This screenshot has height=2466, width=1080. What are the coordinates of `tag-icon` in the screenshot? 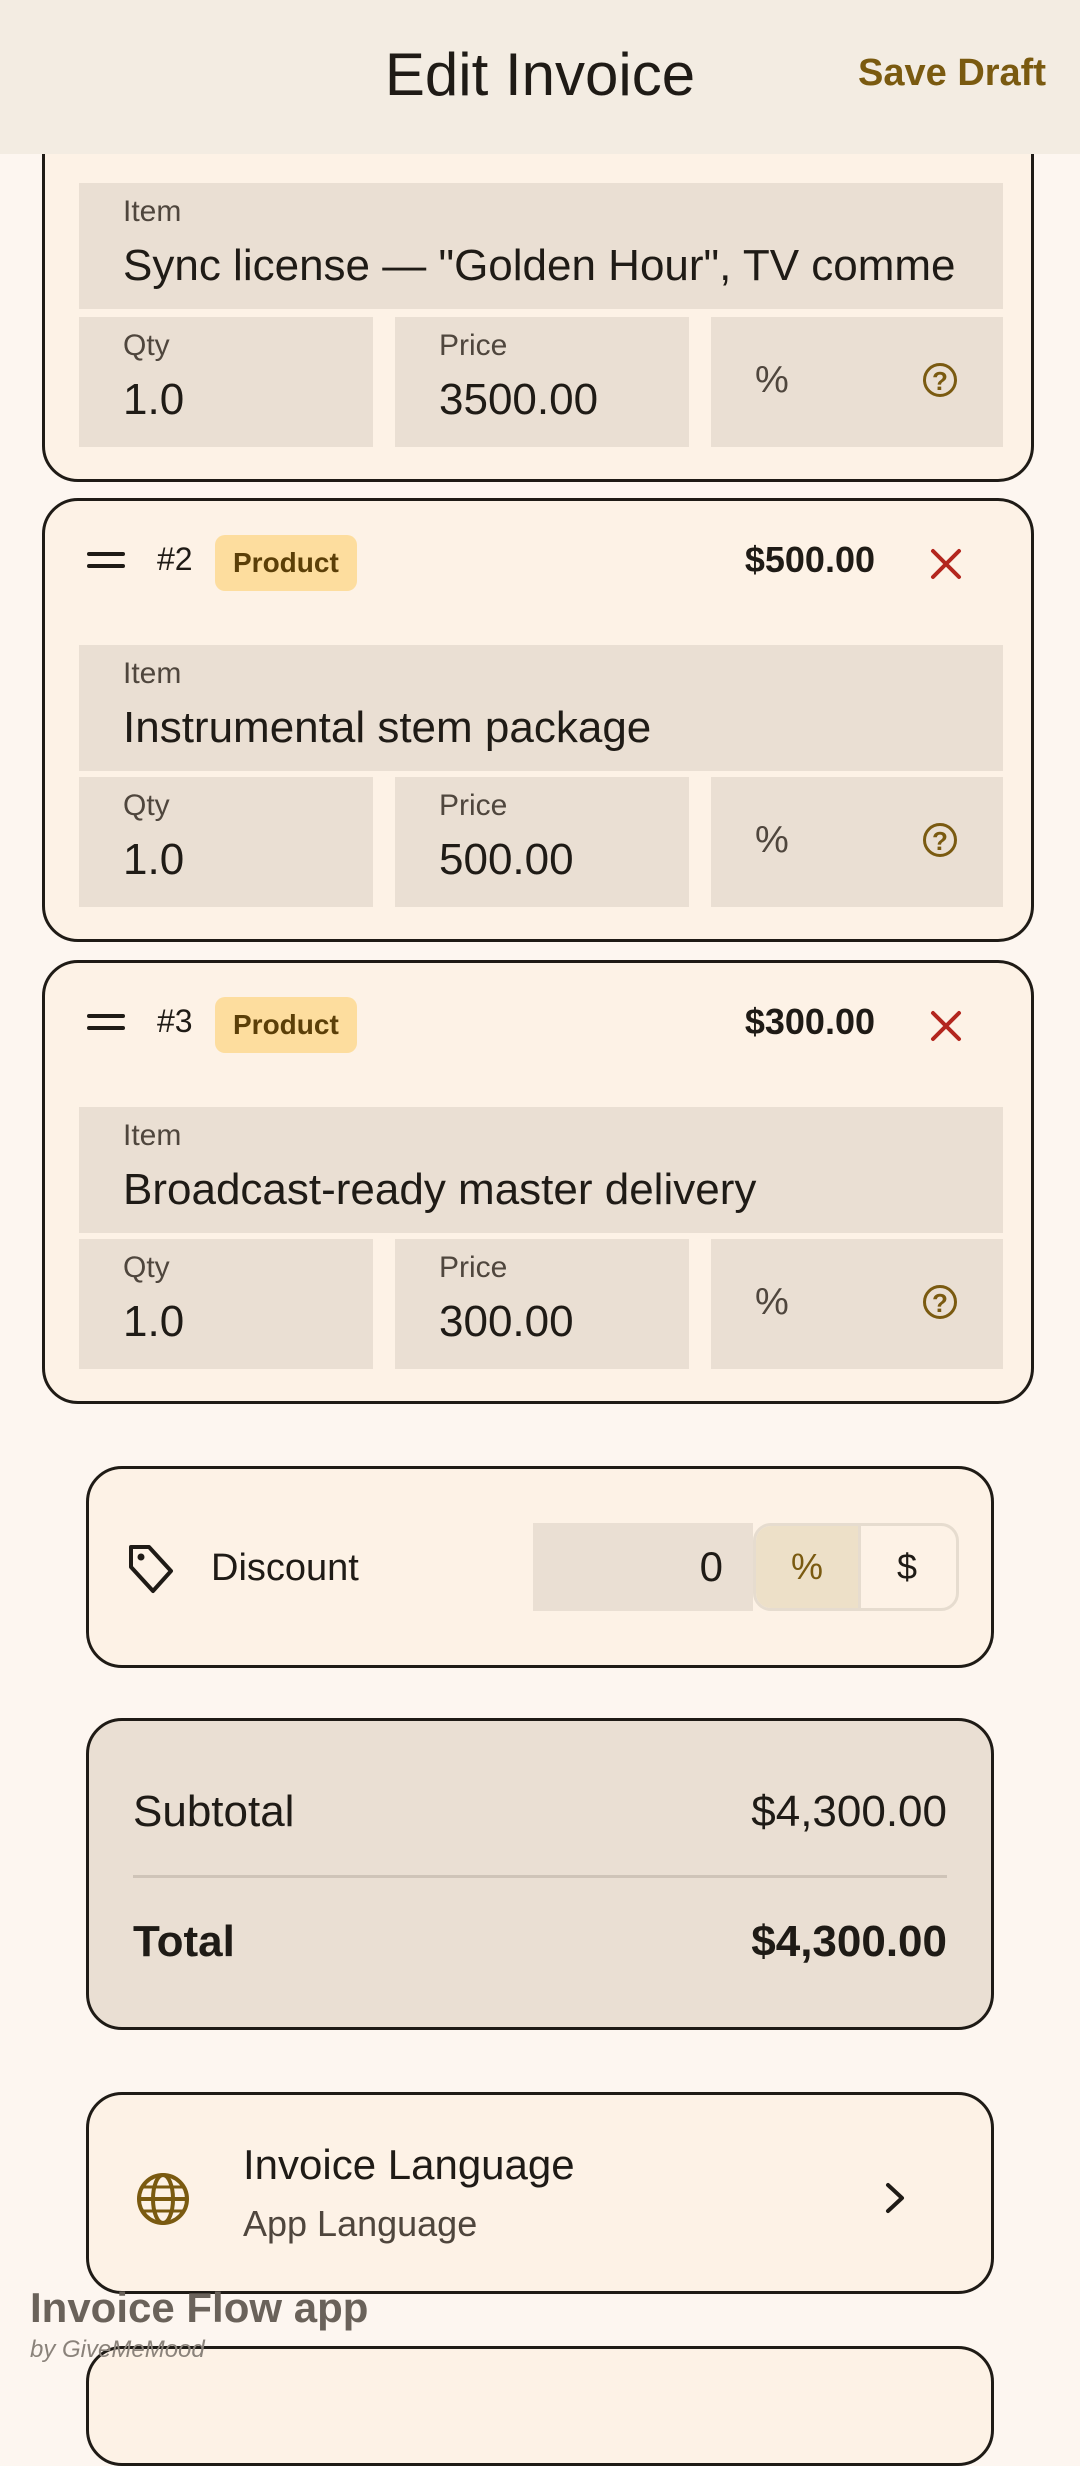 It's located at (151, 1569).